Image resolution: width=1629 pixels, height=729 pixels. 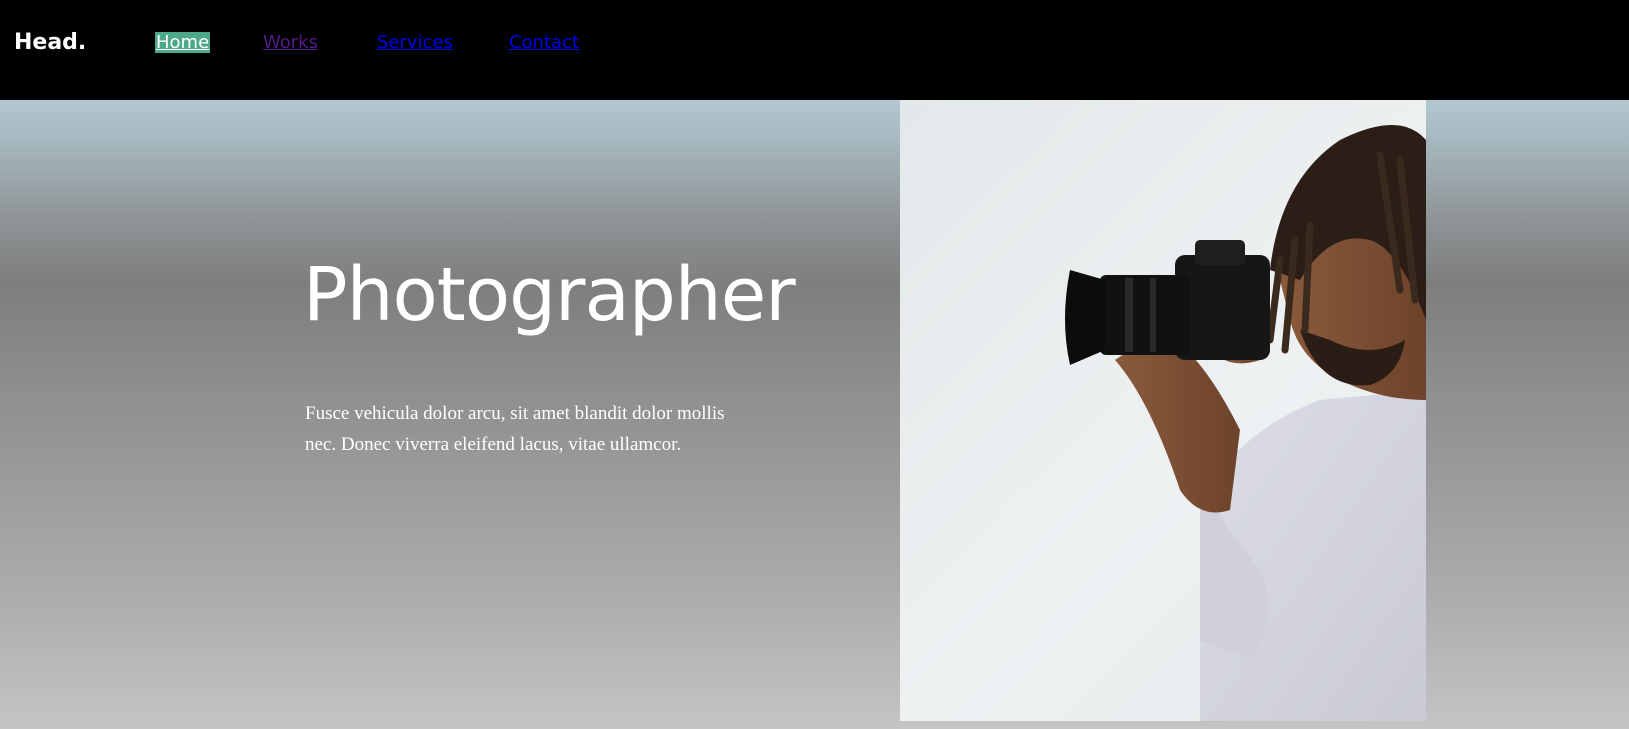 What do you see at coordinates (50, 42) in the screenshot?
I see `site-logo: Head.` at bounding box center [50, 42].